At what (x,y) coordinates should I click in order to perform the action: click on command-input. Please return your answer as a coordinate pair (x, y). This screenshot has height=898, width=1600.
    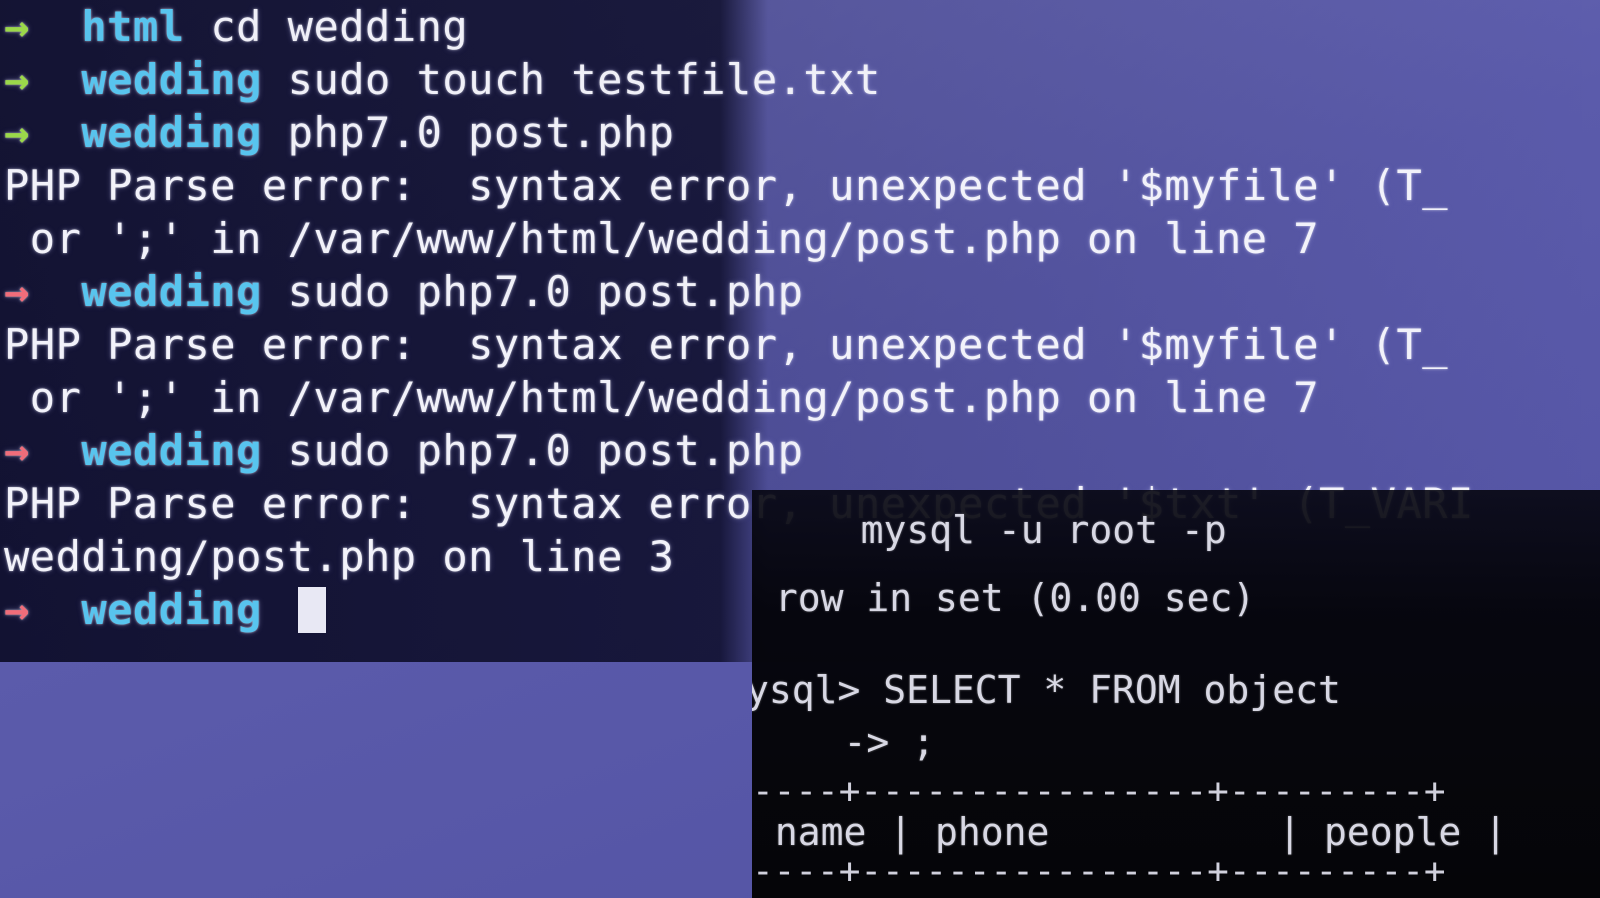
    Looking at the image, I should click on (275, 609).